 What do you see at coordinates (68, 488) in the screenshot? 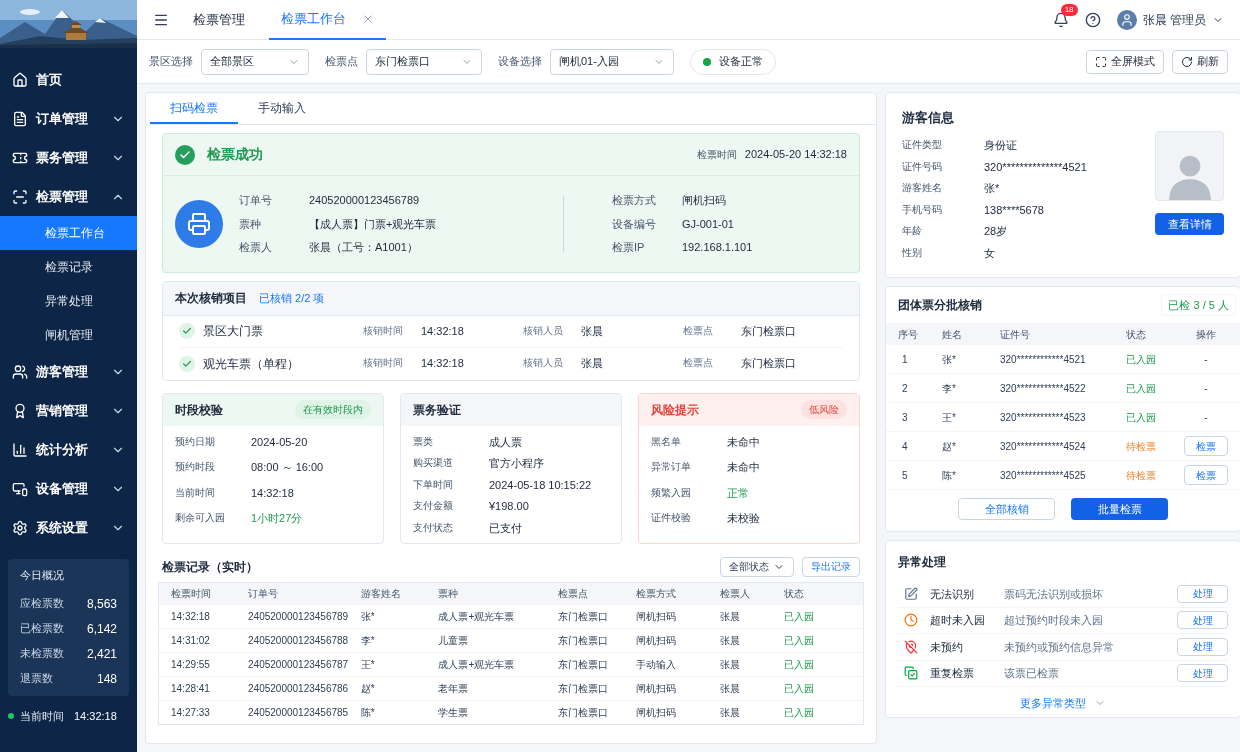
I see `nav-item: 设备管理` at bounding box center [68, 488].